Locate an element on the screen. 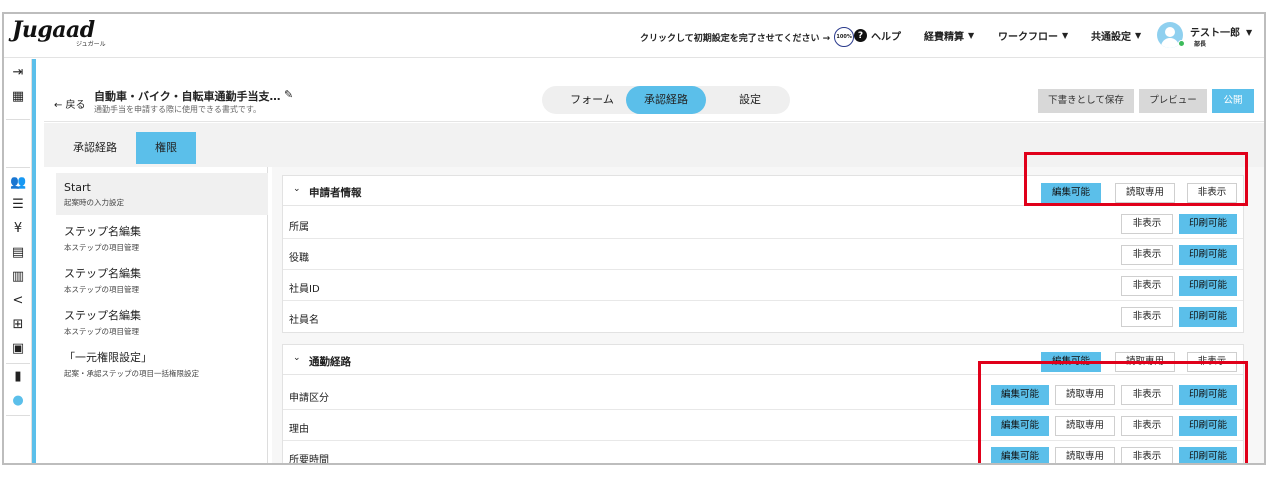 The width and height of the screenshot is (1270, 477). save-draft-button: 下書きとして保存 is located at coordinates (1086, 101).